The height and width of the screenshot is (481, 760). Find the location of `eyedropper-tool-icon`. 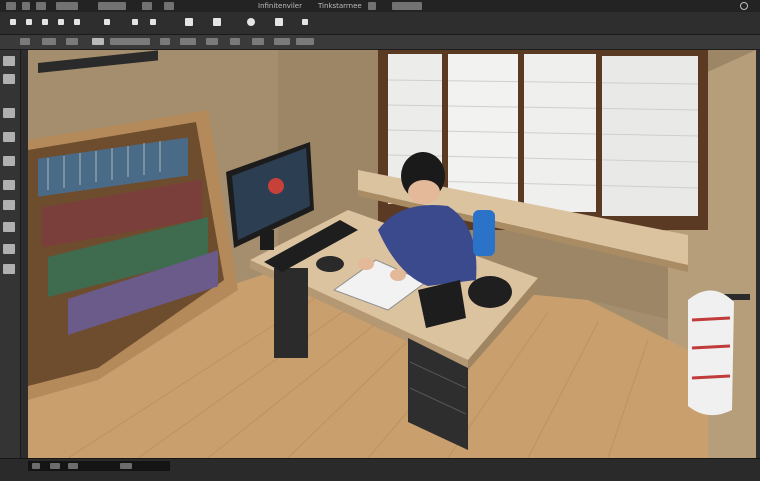

eyedropper-tool-icon is located at coordinates (9, 161).